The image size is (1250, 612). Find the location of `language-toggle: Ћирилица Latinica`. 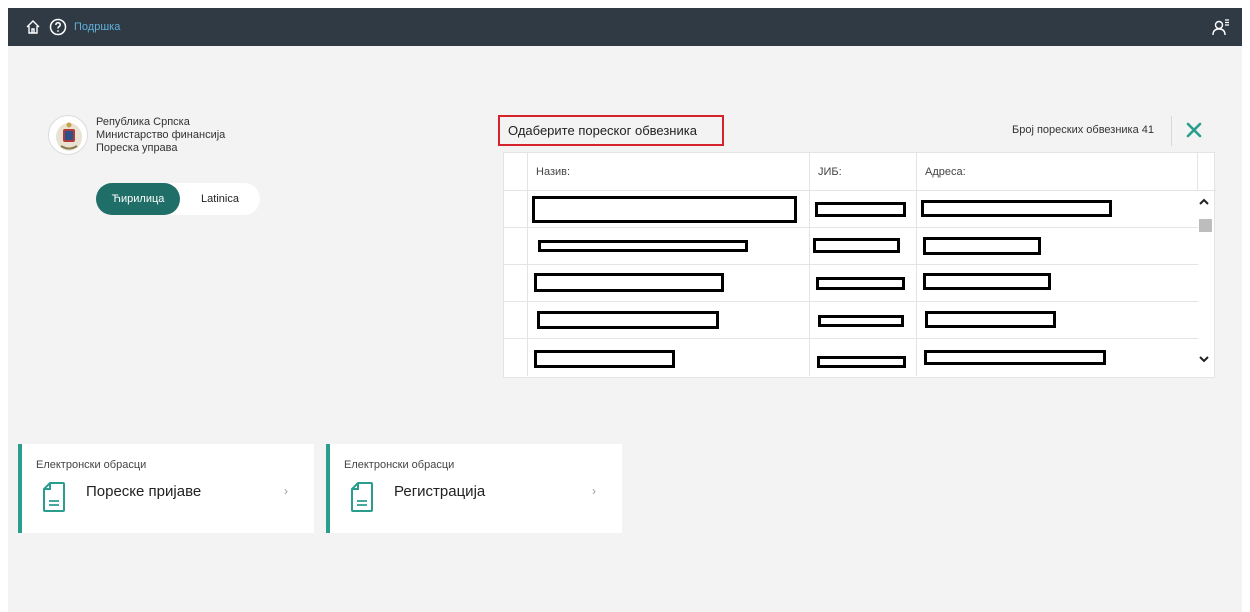

language-toggle: Ћирилица Latinica is located at coordinates (178, 199).